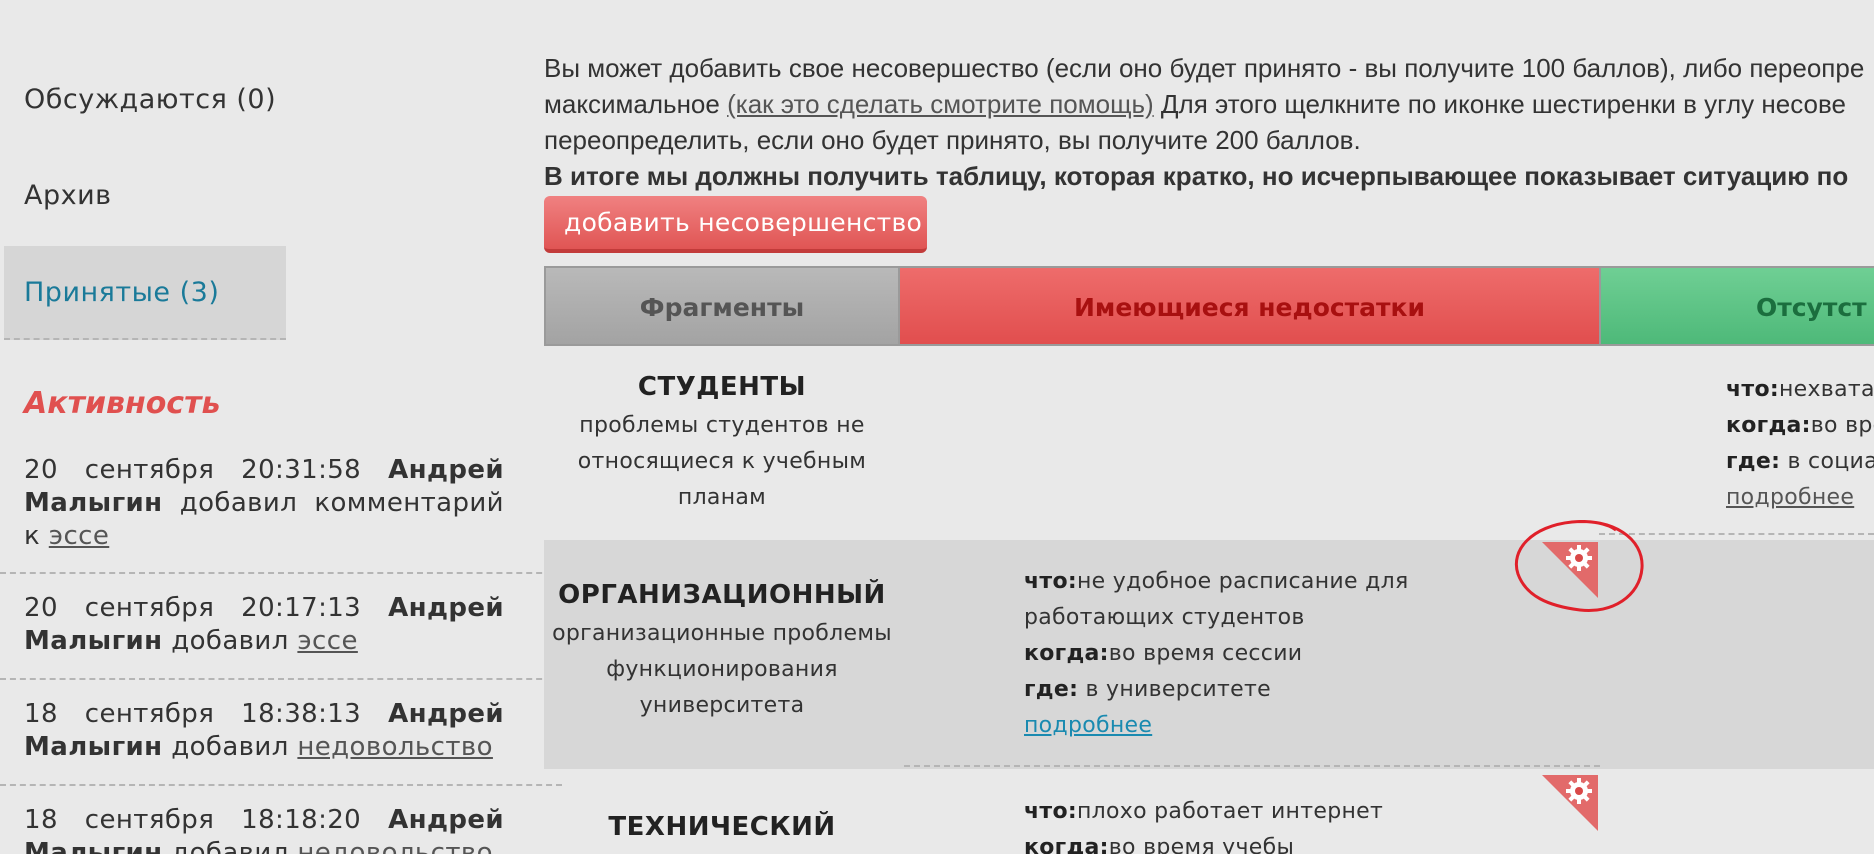 The image size is (1874, 854). What do you see at coordinates (1230, 811) in the screenshot?
I see `what-value: плохо работает интернет` at bounding box center [1230, 811].